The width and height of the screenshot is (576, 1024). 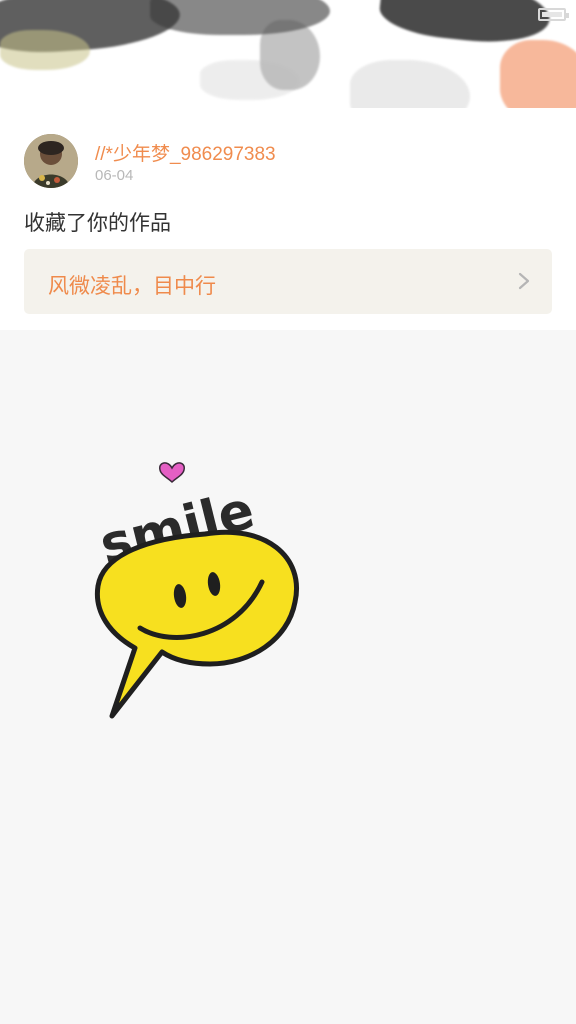 I want to click on action-text: 收藏了你的作品, so click(x=97, y=223).